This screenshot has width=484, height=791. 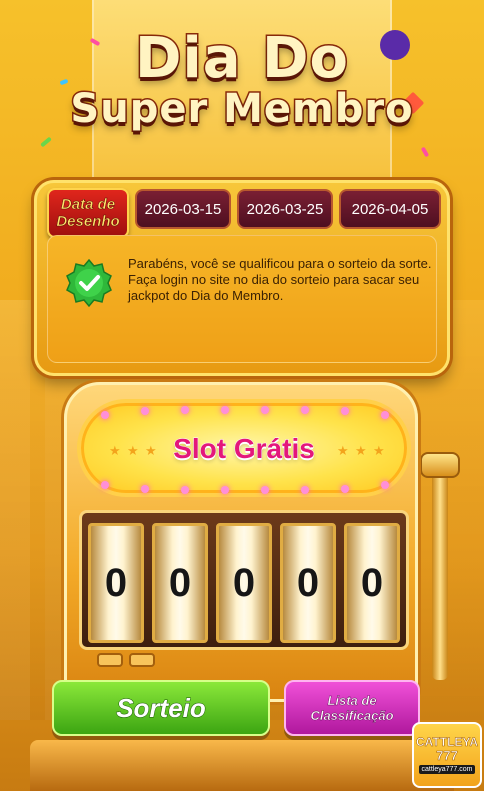 I want to click on reel-frame: 0 0 0 0 0, so click(x=244, y=580).